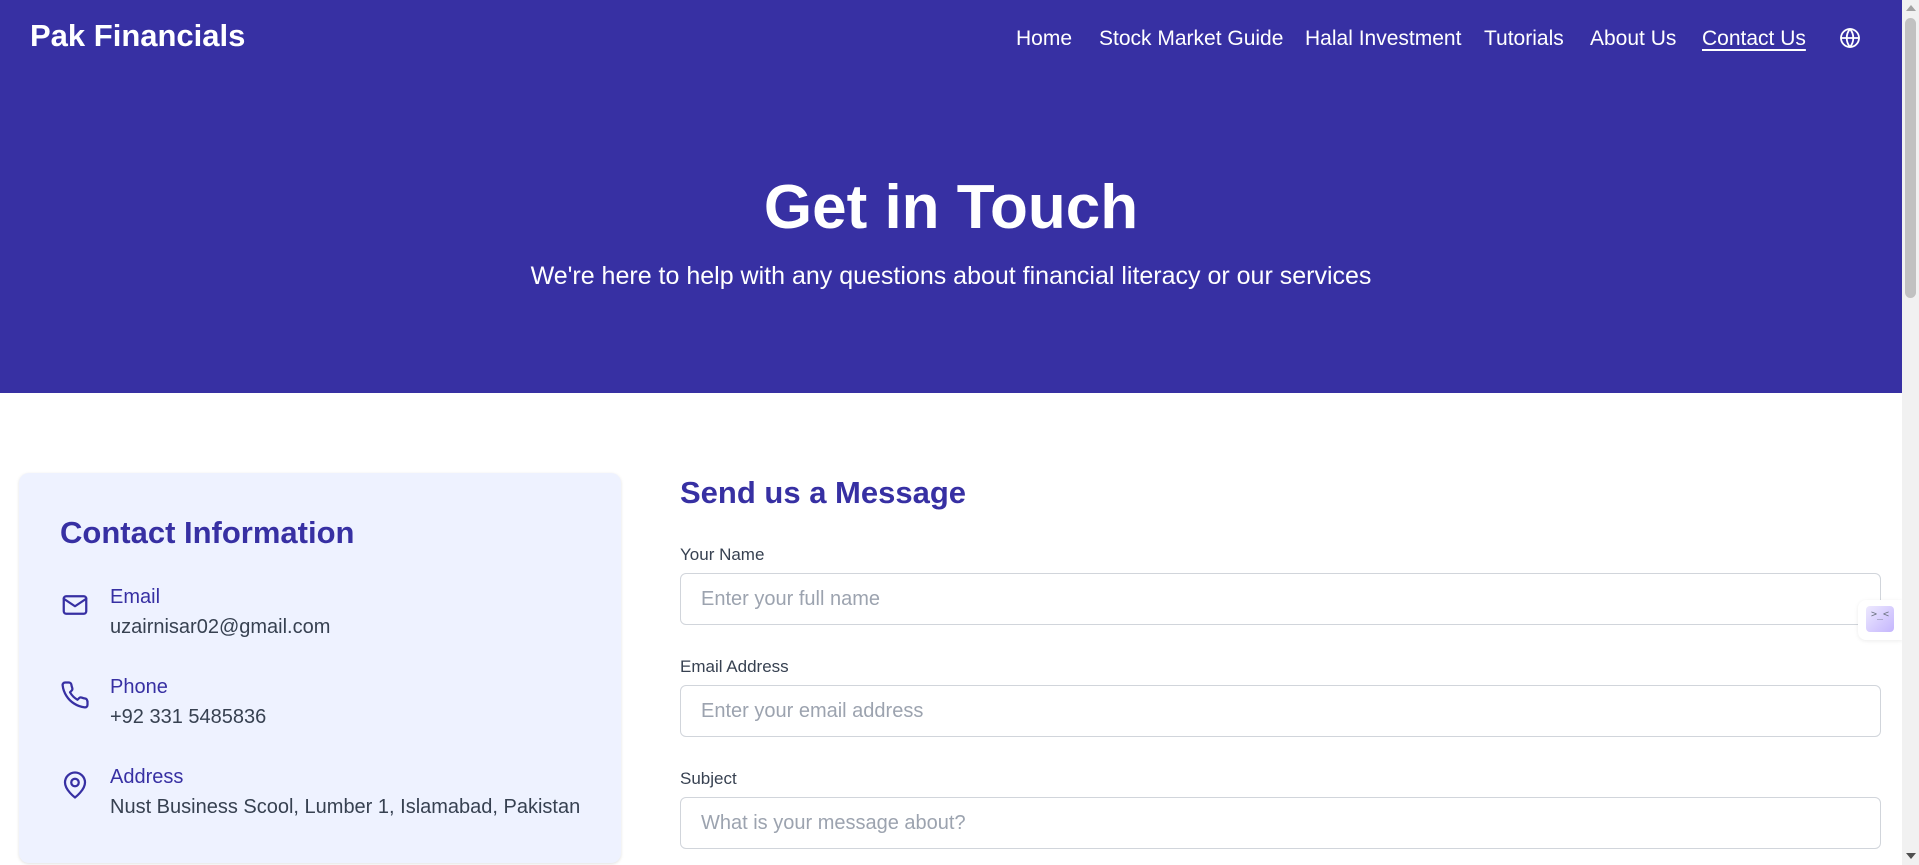 The image size is (1919, 865). What do you see at coordinates (330, 706) in the screenshot?
I see `contact-phone-item: Phone +92 331 5485836` at bounding box center [330, 706].